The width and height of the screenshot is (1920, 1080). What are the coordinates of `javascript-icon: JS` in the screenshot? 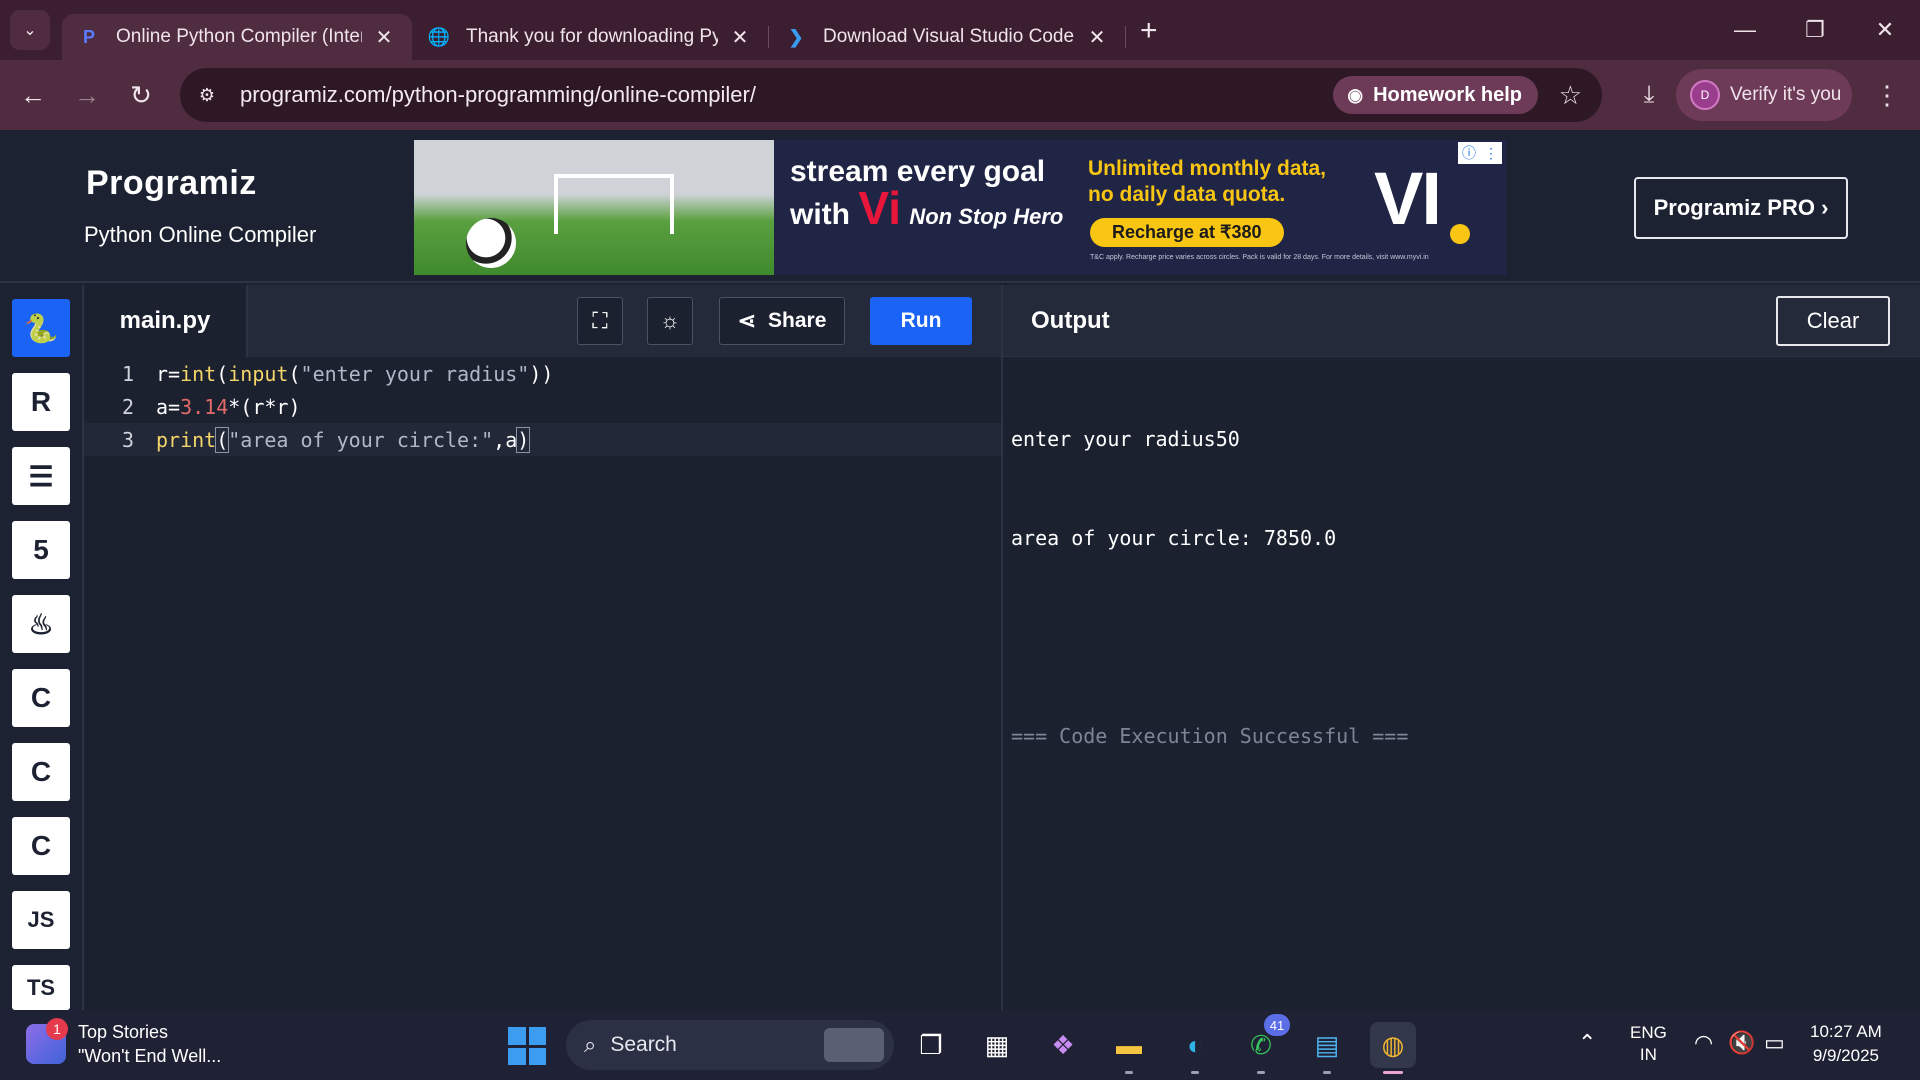 It's located at (41, 920).